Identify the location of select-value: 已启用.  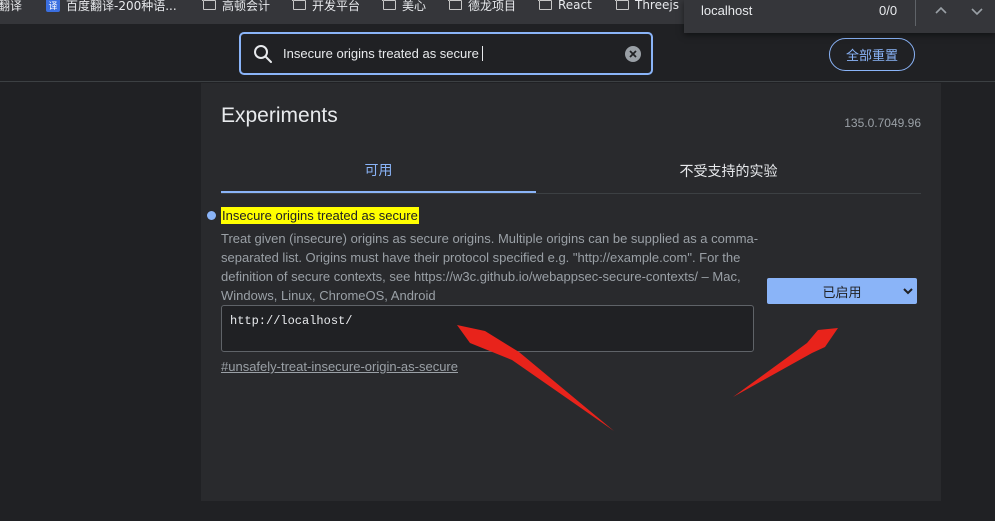
(842, 293).